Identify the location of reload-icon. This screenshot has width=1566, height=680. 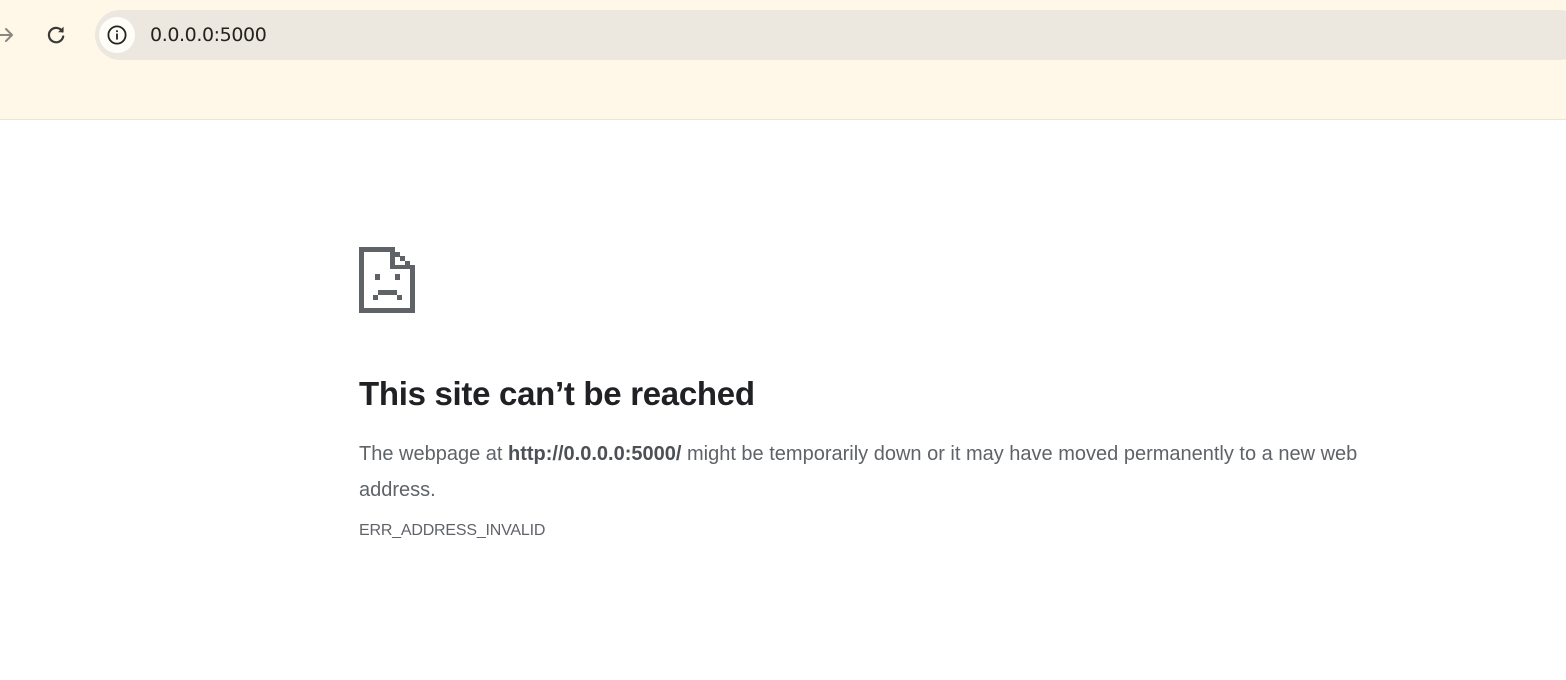
(56, 35).